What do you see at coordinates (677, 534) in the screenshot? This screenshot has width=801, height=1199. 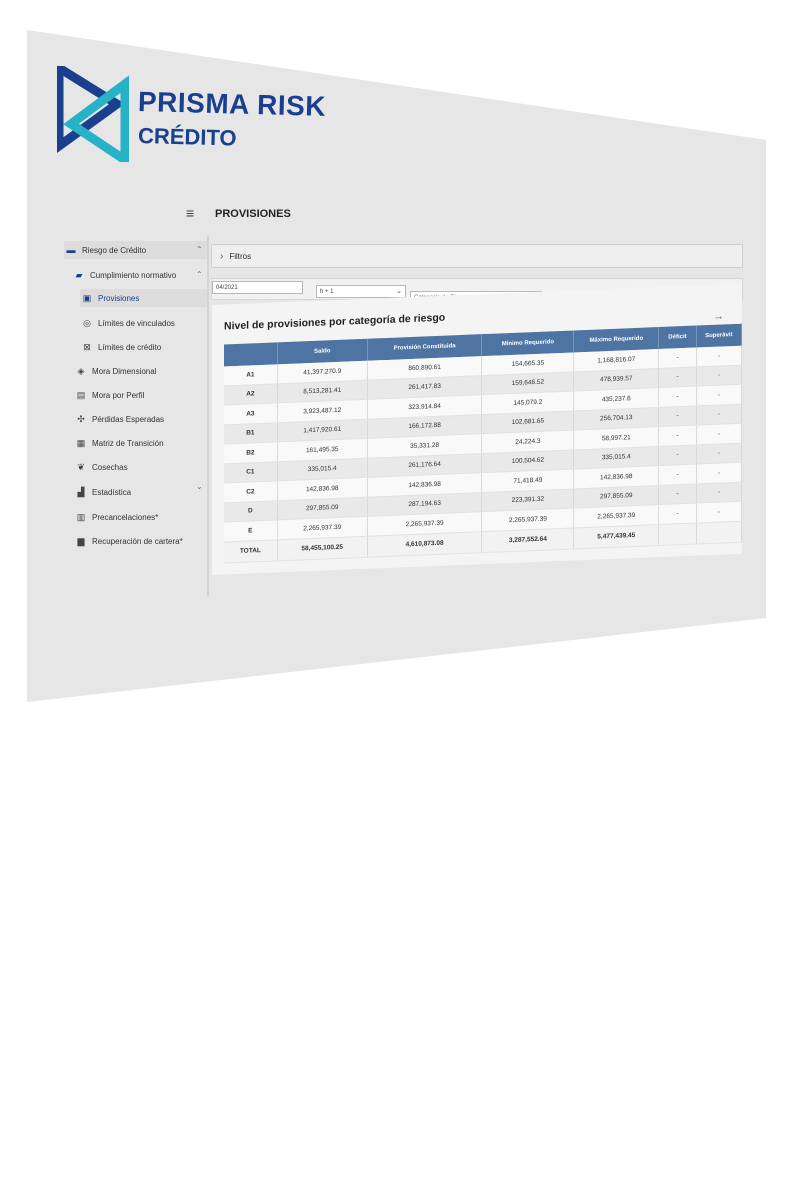 I see `total-deficit` at bounding box center [677, 534].